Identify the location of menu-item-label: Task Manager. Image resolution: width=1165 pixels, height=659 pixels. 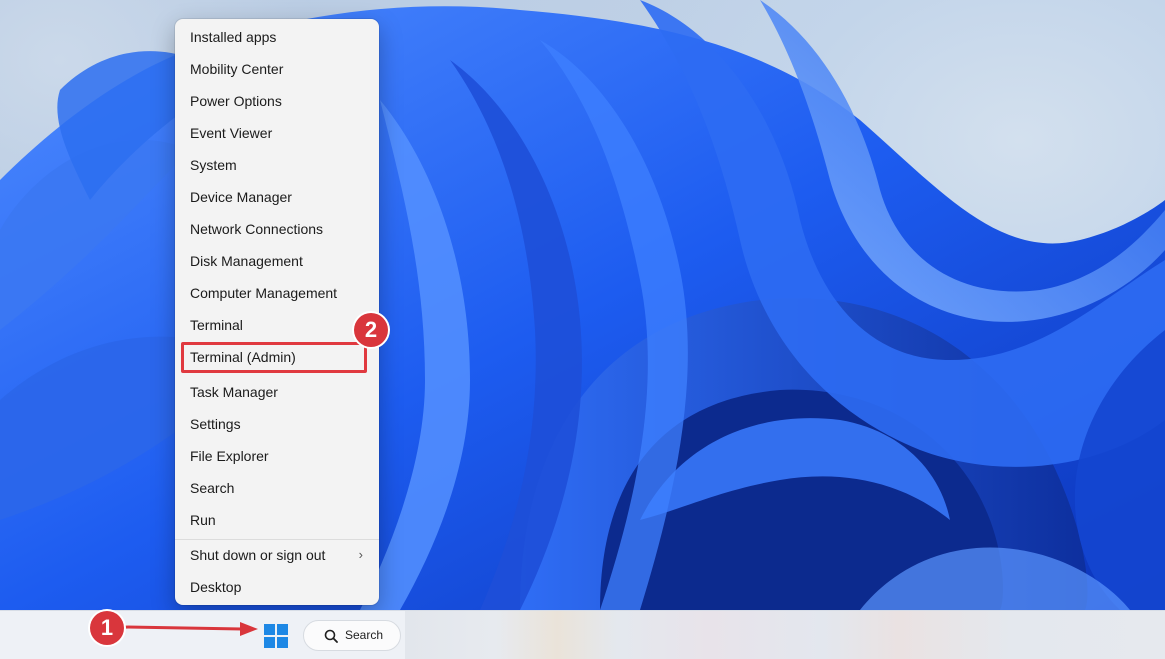
(234, 392).